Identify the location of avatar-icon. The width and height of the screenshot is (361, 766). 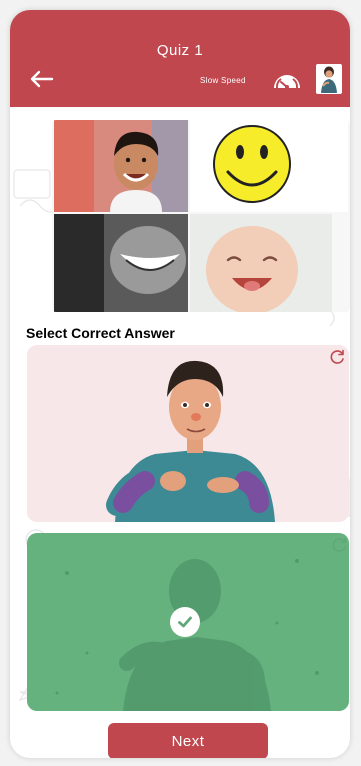
(329, 79).